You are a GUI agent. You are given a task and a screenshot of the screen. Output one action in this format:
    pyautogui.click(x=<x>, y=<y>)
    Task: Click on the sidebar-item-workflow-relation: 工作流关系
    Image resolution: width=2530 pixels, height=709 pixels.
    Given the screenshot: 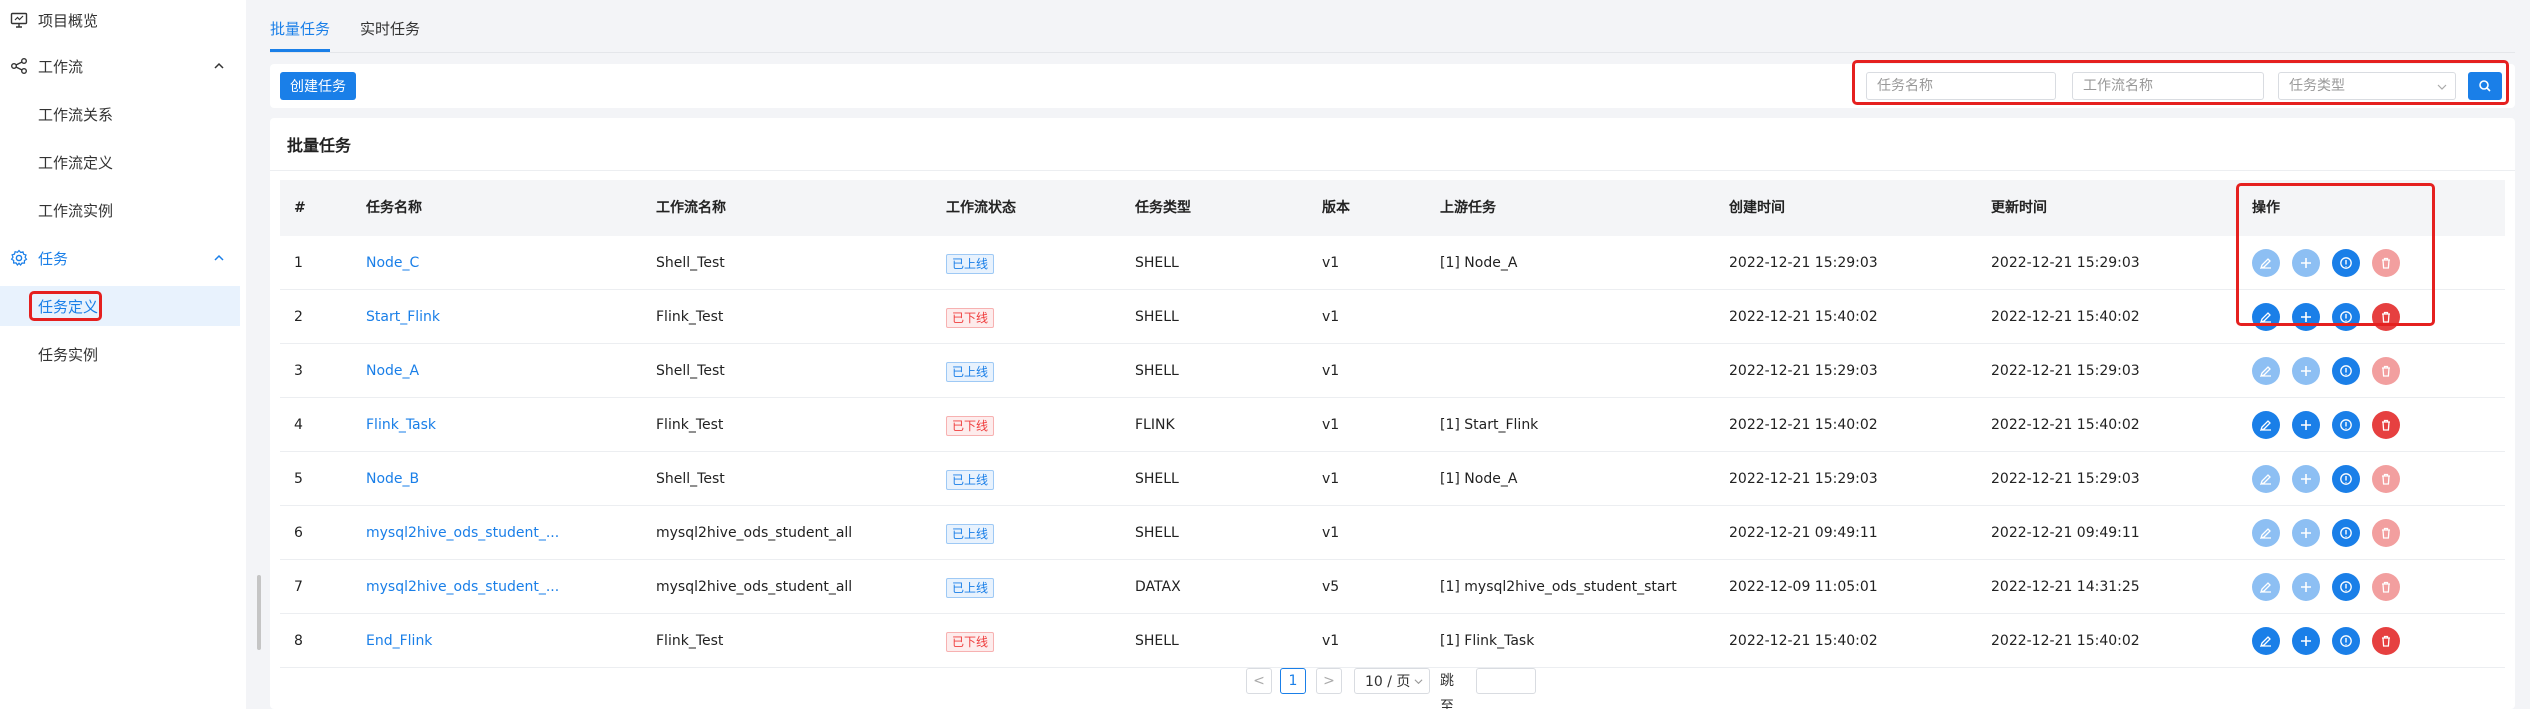 What is the action you would take?
    pyautogui.click(x=120, y=114)
    